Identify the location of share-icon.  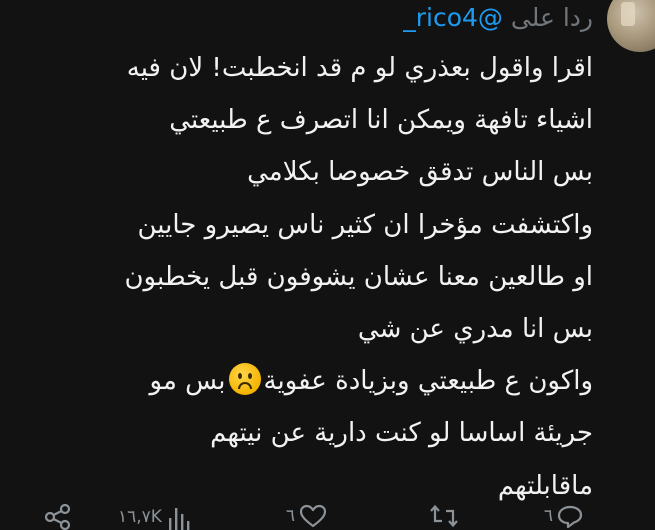
(57, 517).